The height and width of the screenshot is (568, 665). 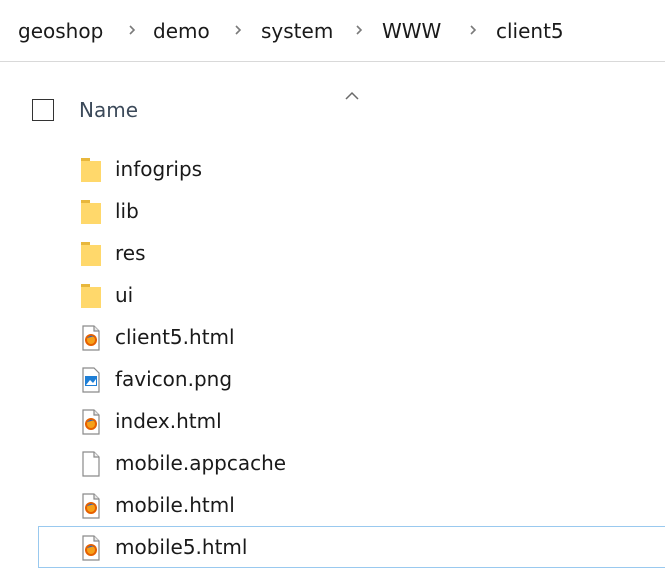 I want to click on file-list-item: infogrips, so click(x=351, y=169).